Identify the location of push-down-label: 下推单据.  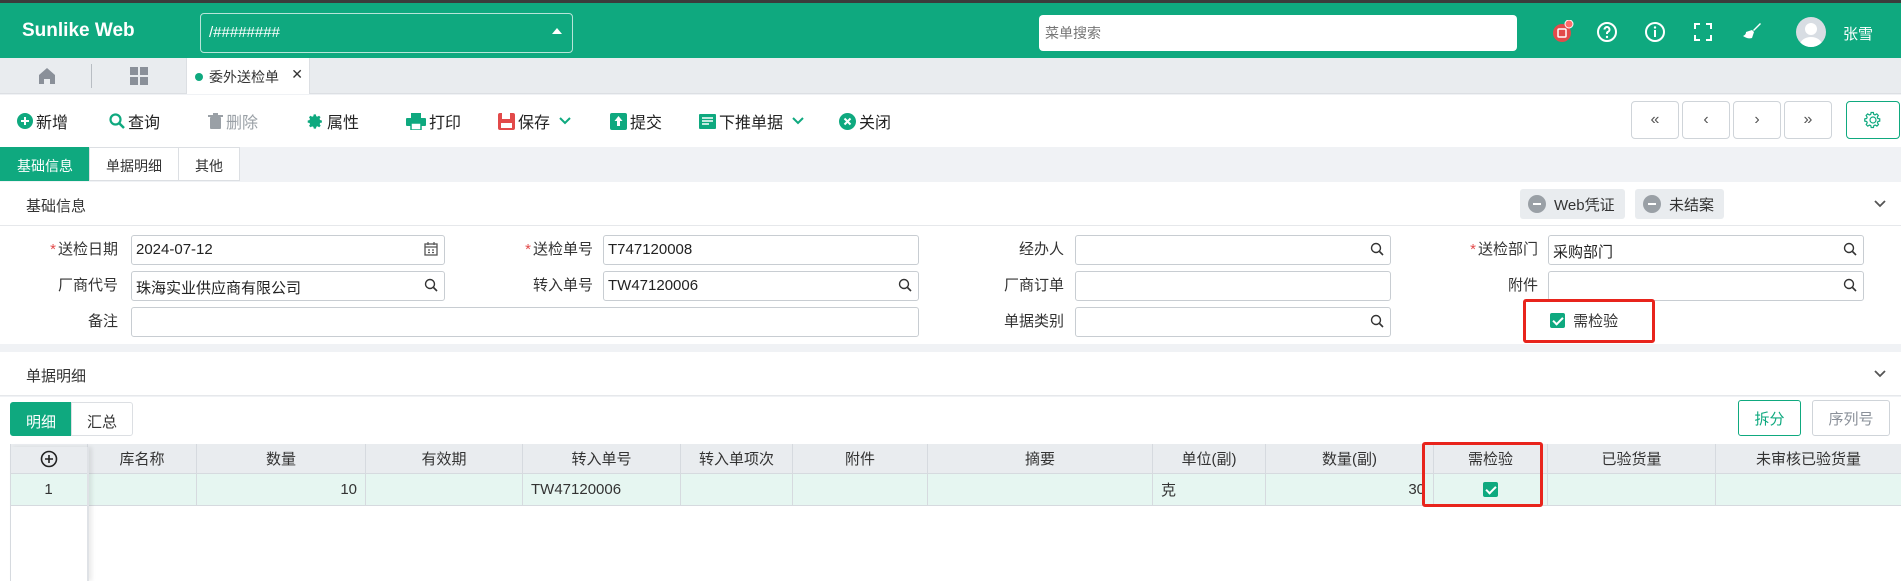
(751, 123).